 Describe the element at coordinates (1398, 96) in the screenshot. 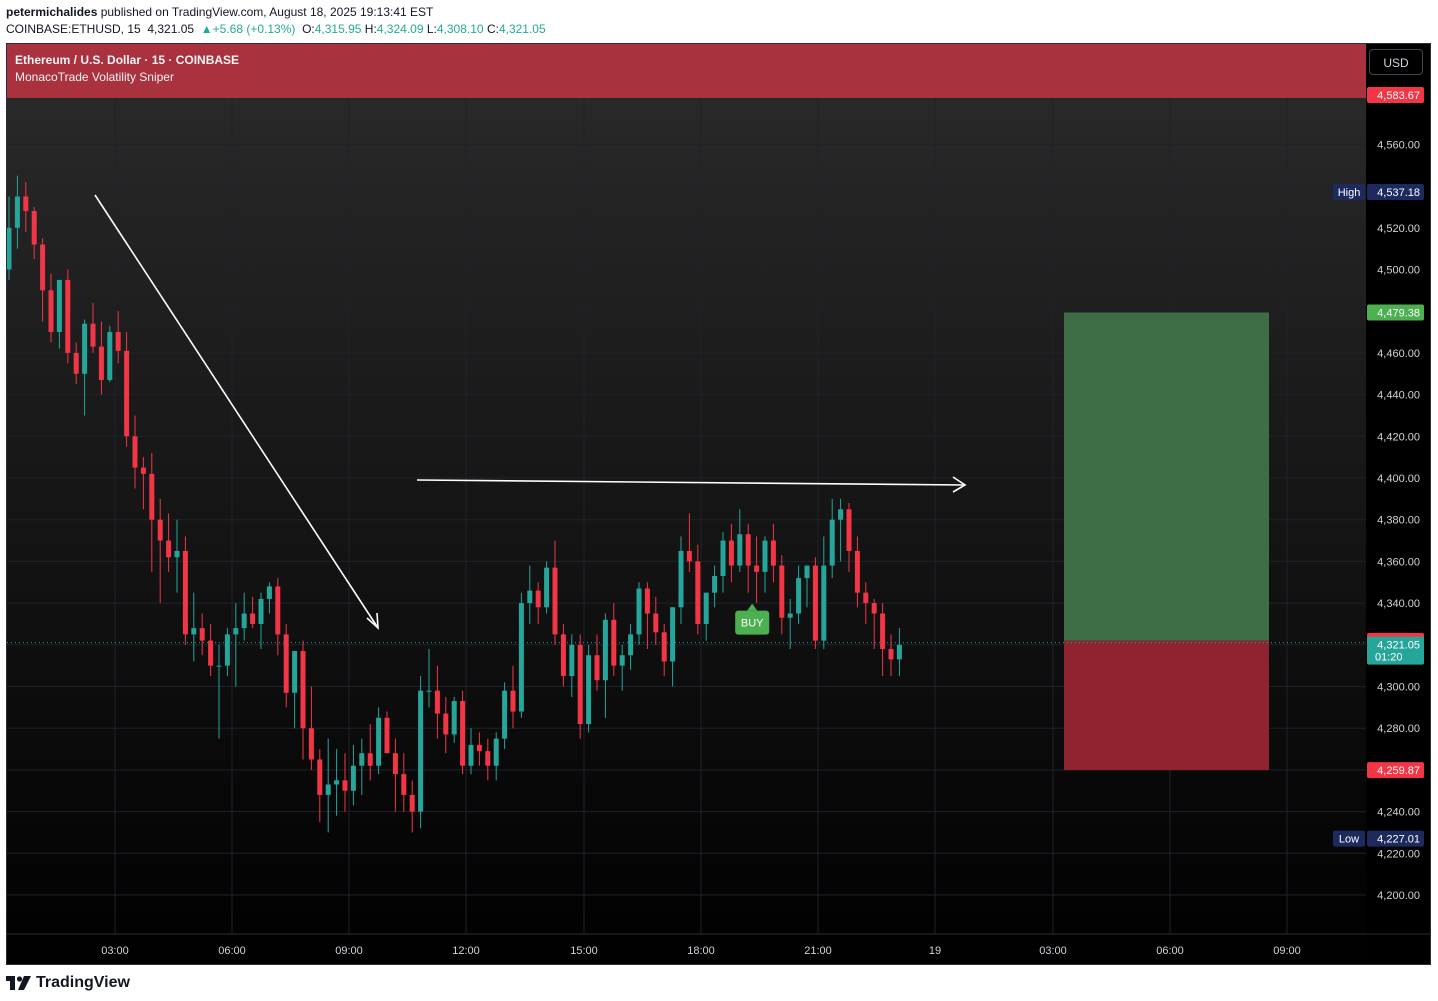

I see `target-price-label: 4,583.67` at that location.